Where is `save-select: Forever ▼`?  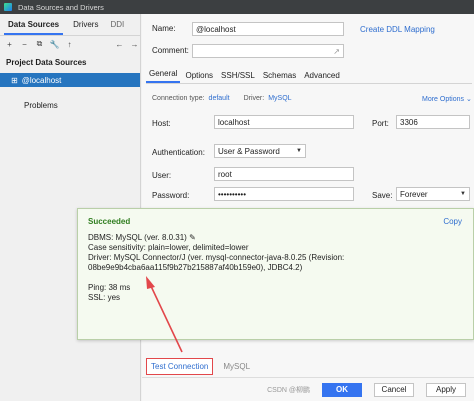 save-select: Forever ▼ is located at coordinates (433, 194).